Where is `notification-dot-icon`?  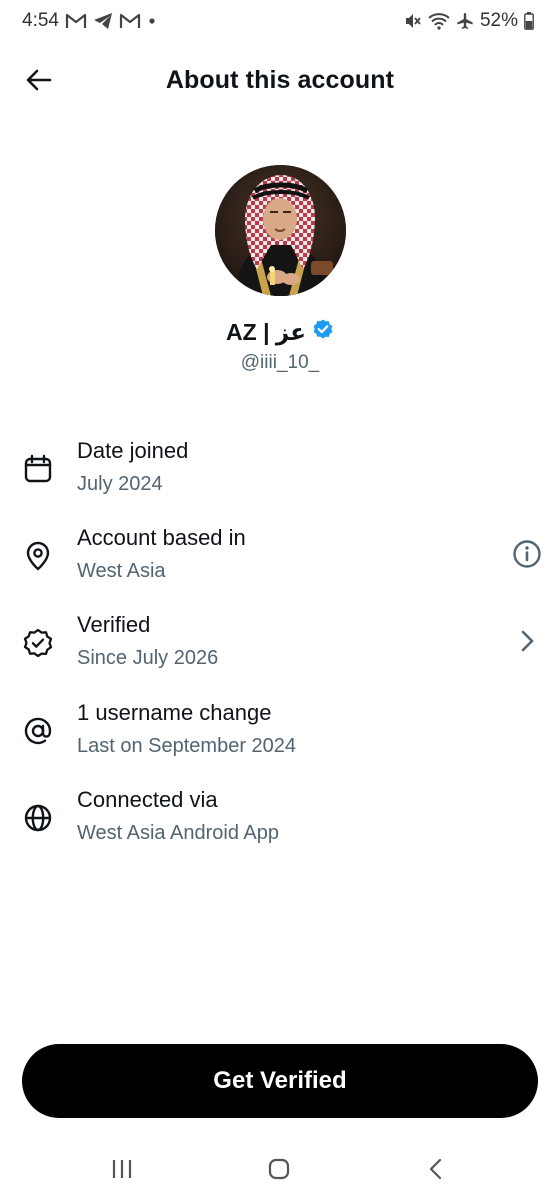
notification-dot-icon is located at coordinates (152, 21).